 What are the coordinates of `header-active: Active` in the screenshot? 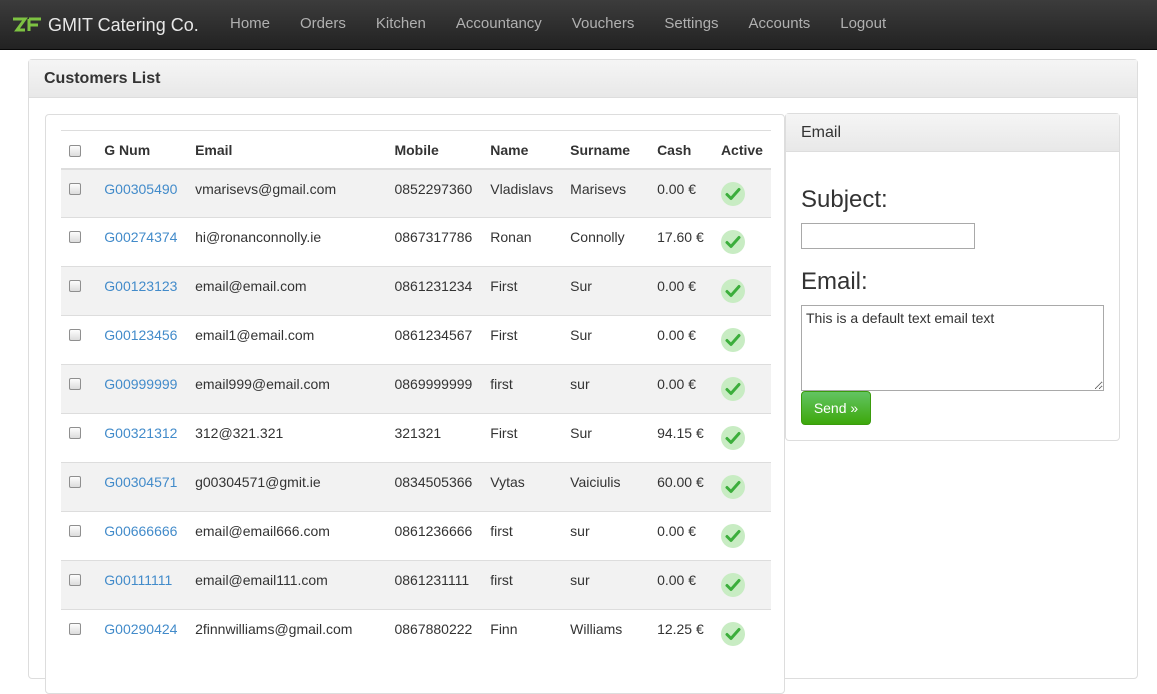 It's located at (741, 150).